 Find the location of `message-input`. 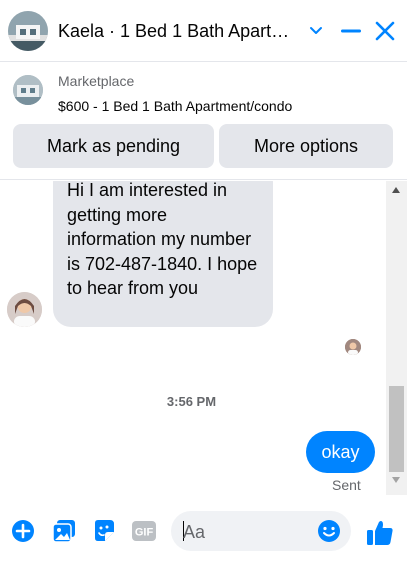

message-input is located at coordinates (248, 532).